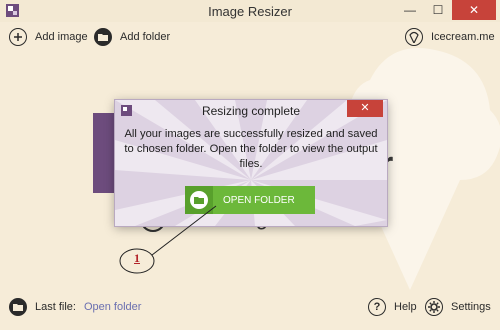 This screenshot has width=500, height=330. I want to click on dialog-close-button: ✕, so click(365, 108).